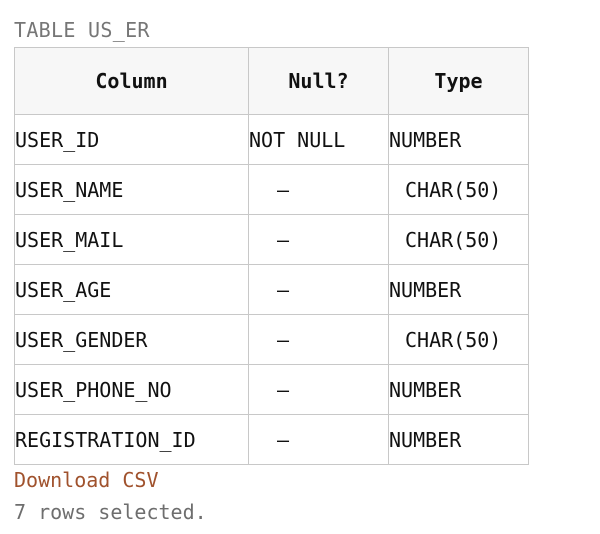 The height and width of the screenshot is (534, 600). I want to click on table-row: USER_MAIL – CHAR(50), so click(271, 239).